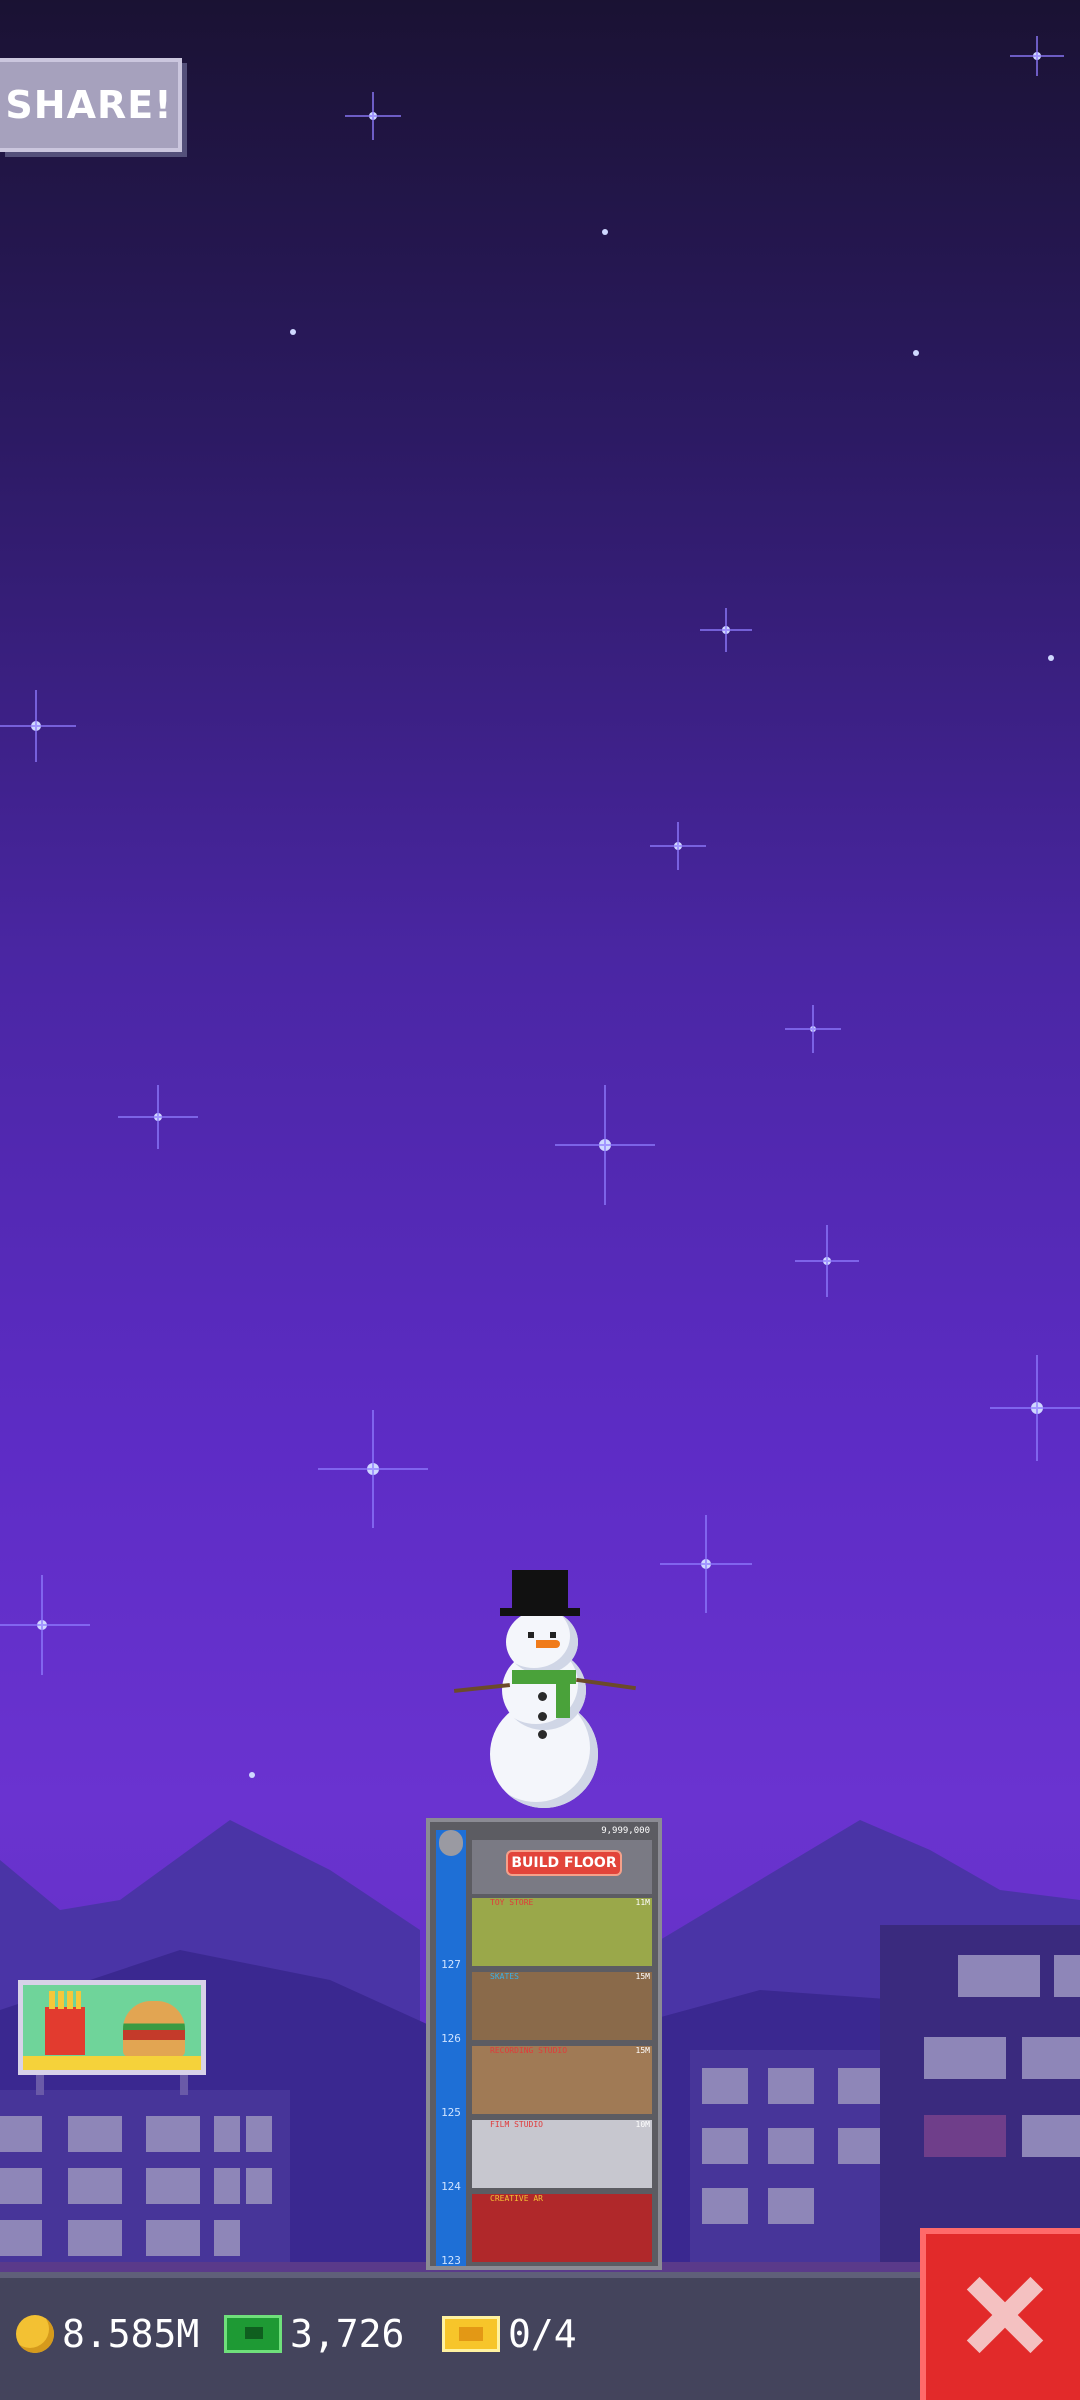 The width and height of the screenshot is (1080, 2400). Describe the element at coordinates (91, 105) in the screenshot. I see `share-button: SHARE!` at that location.